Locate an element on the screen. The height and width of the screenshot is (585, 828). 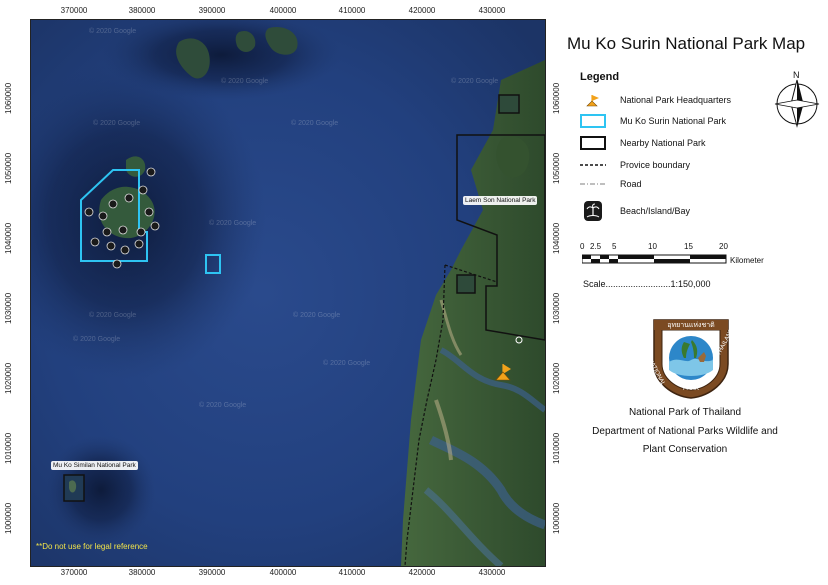
legend-item-province: Provice boundary is located at coordinates (635, 165).